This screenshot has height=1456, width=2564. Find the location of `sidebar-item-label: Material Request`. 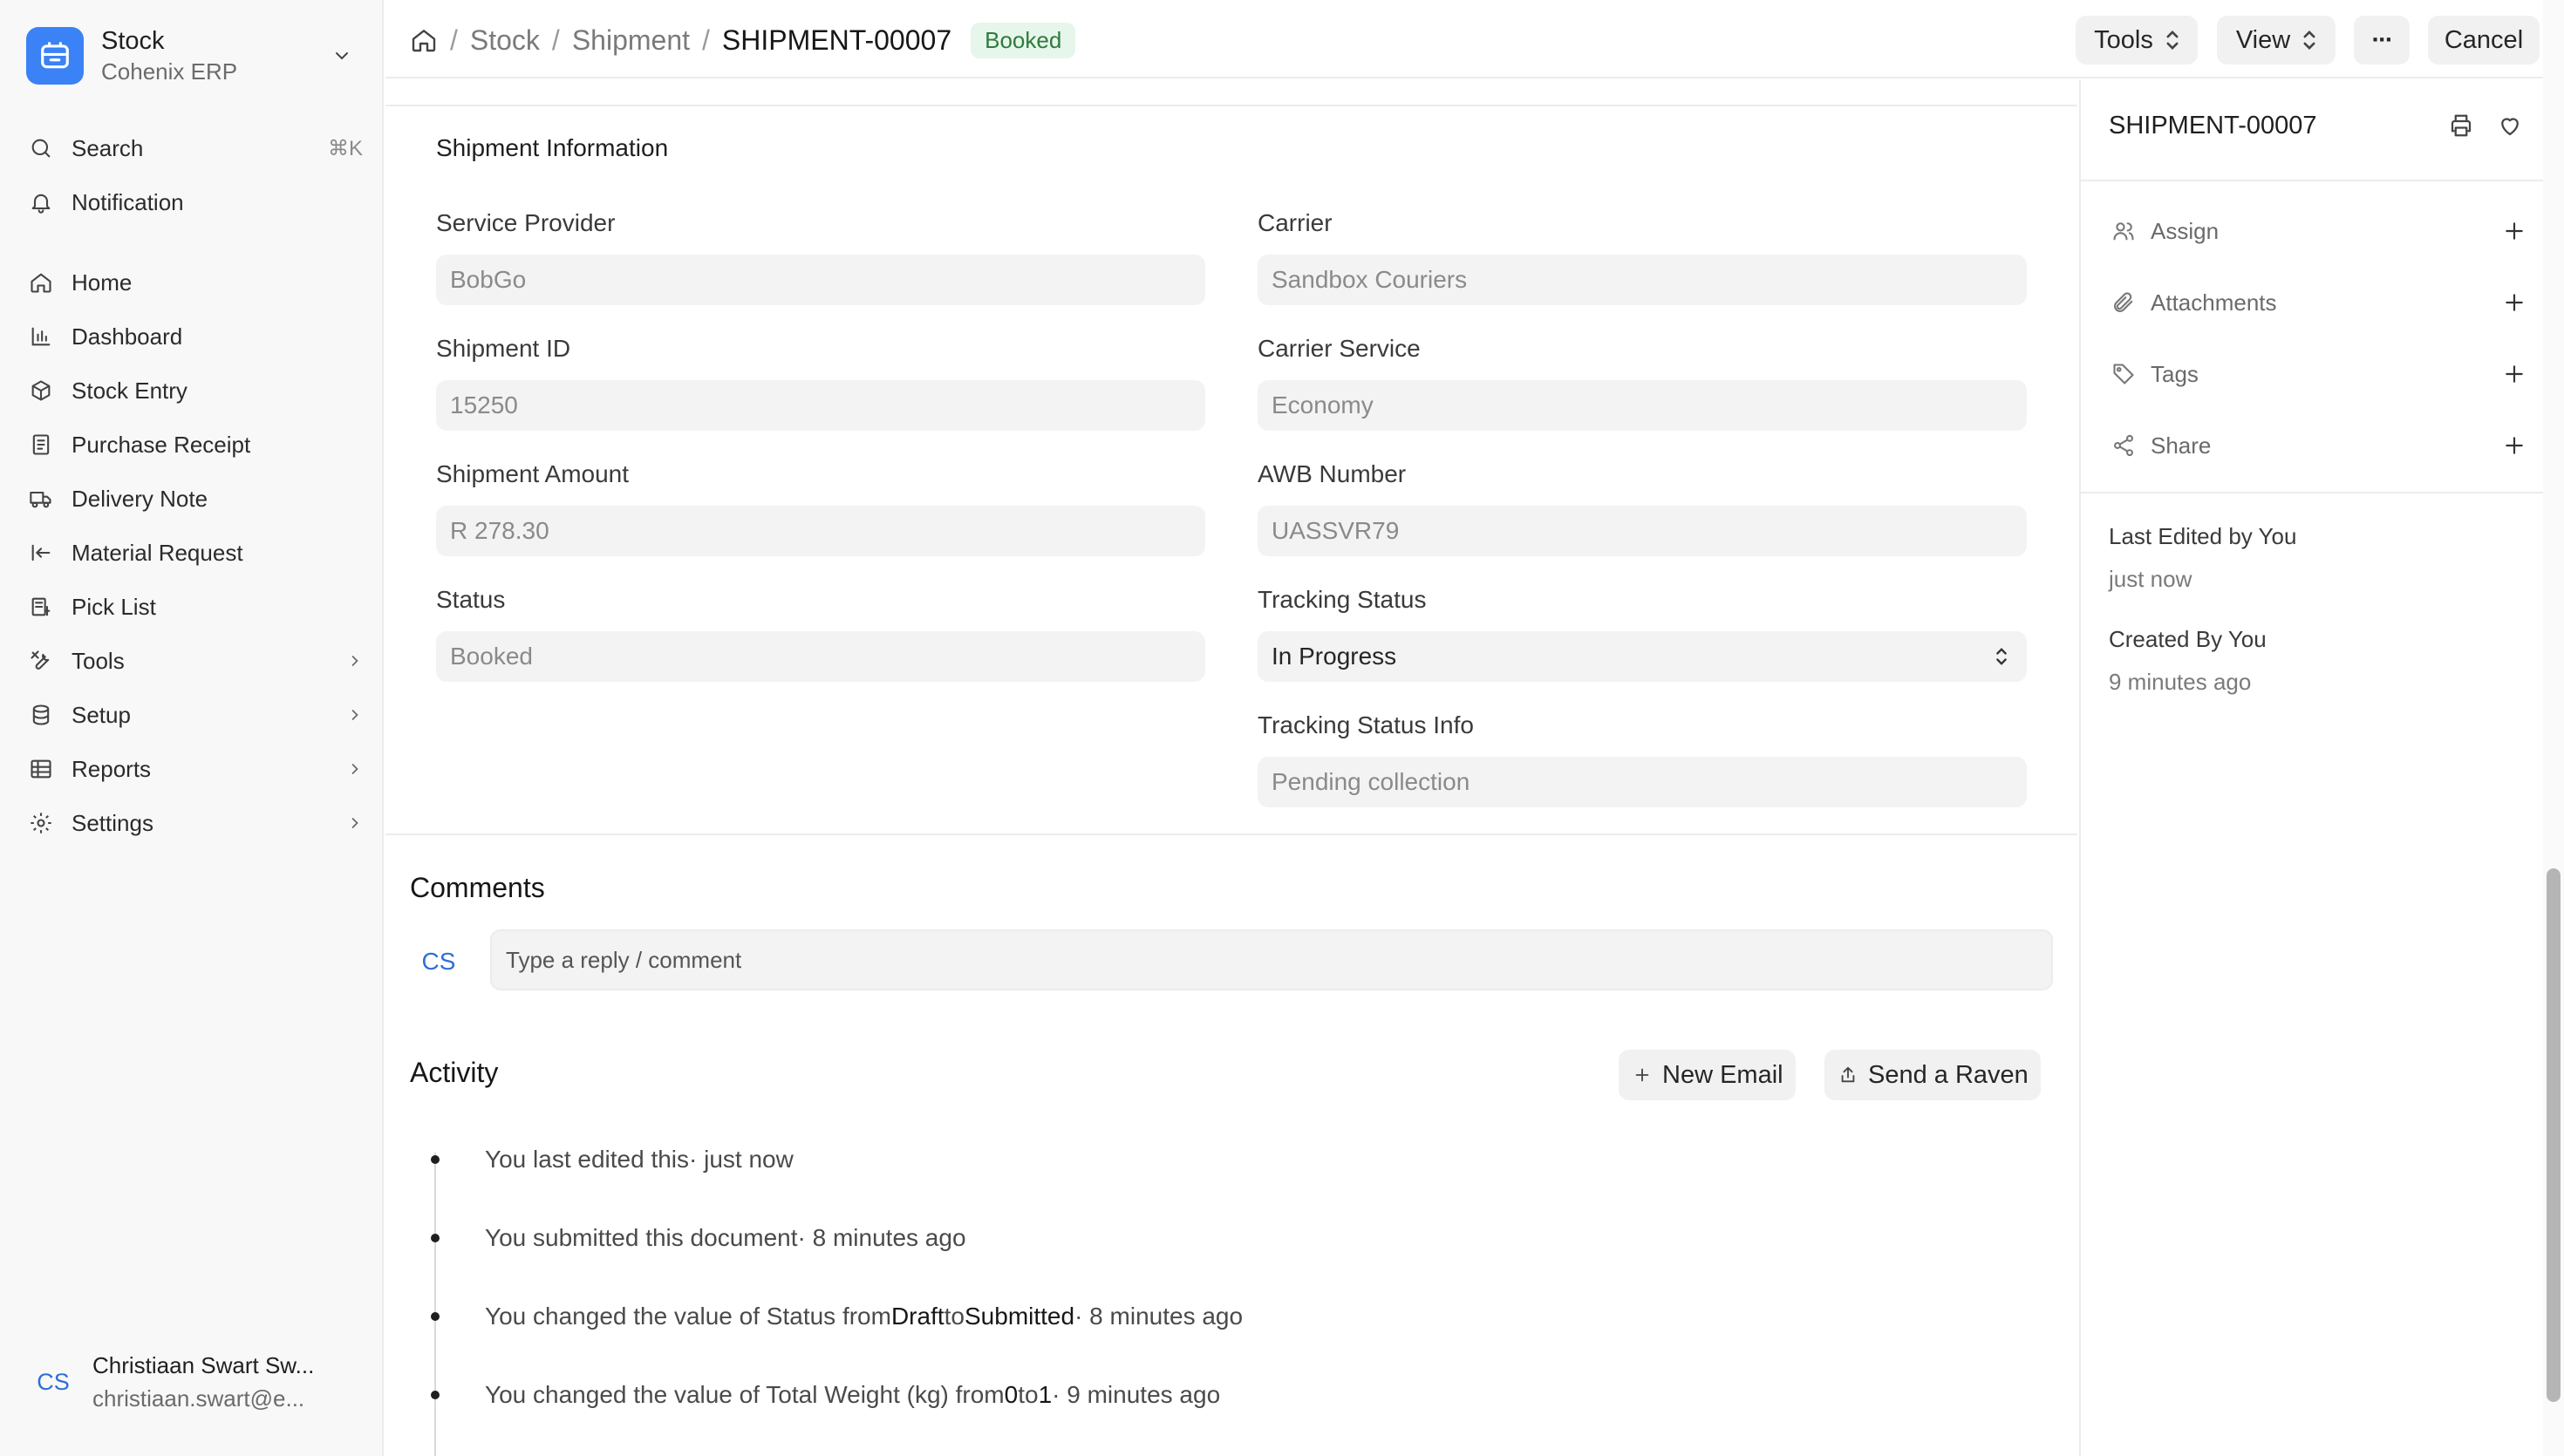

sidebar-item-label: Material Request is located at coordinates (157, 552).